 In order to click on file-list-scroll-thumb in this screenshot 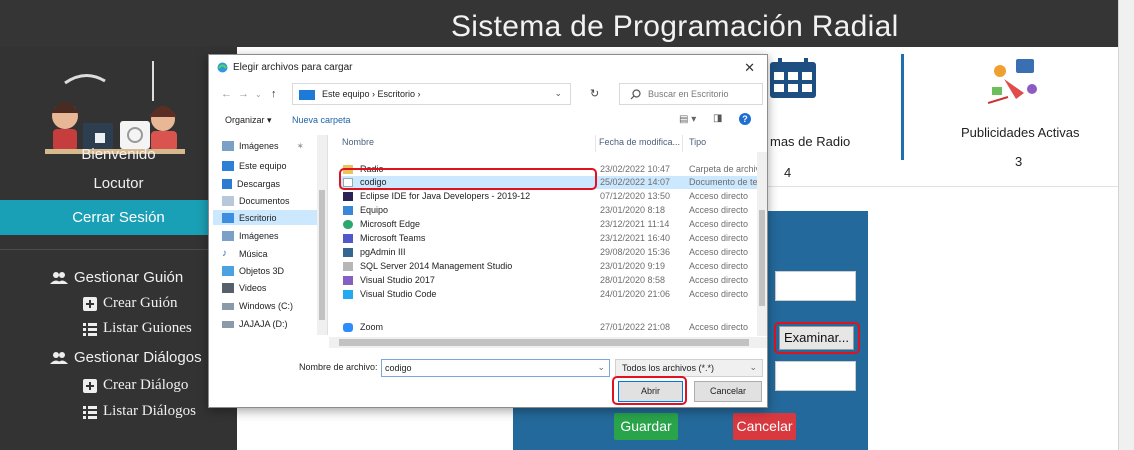, I will do `click(762, 258)`.